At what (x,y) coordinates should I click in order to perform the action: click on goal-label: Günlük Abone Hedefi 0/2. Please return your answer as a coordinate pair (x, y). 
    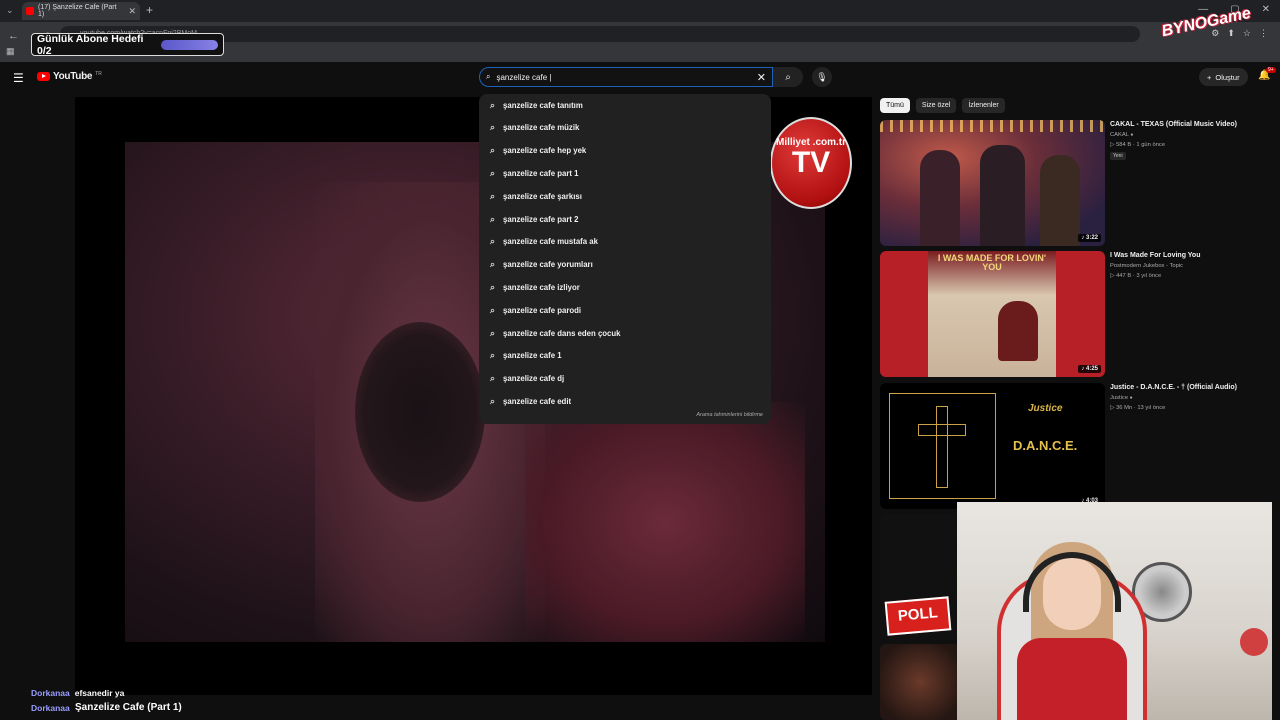
    Looking at the image, I should click on (90, 44).